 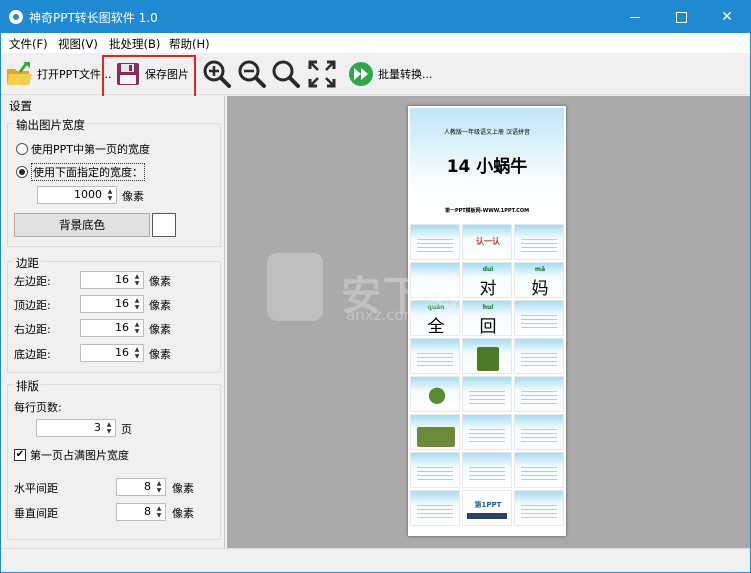 I want to click on check-mark-icon: ✔, so click(x=20, y=455).